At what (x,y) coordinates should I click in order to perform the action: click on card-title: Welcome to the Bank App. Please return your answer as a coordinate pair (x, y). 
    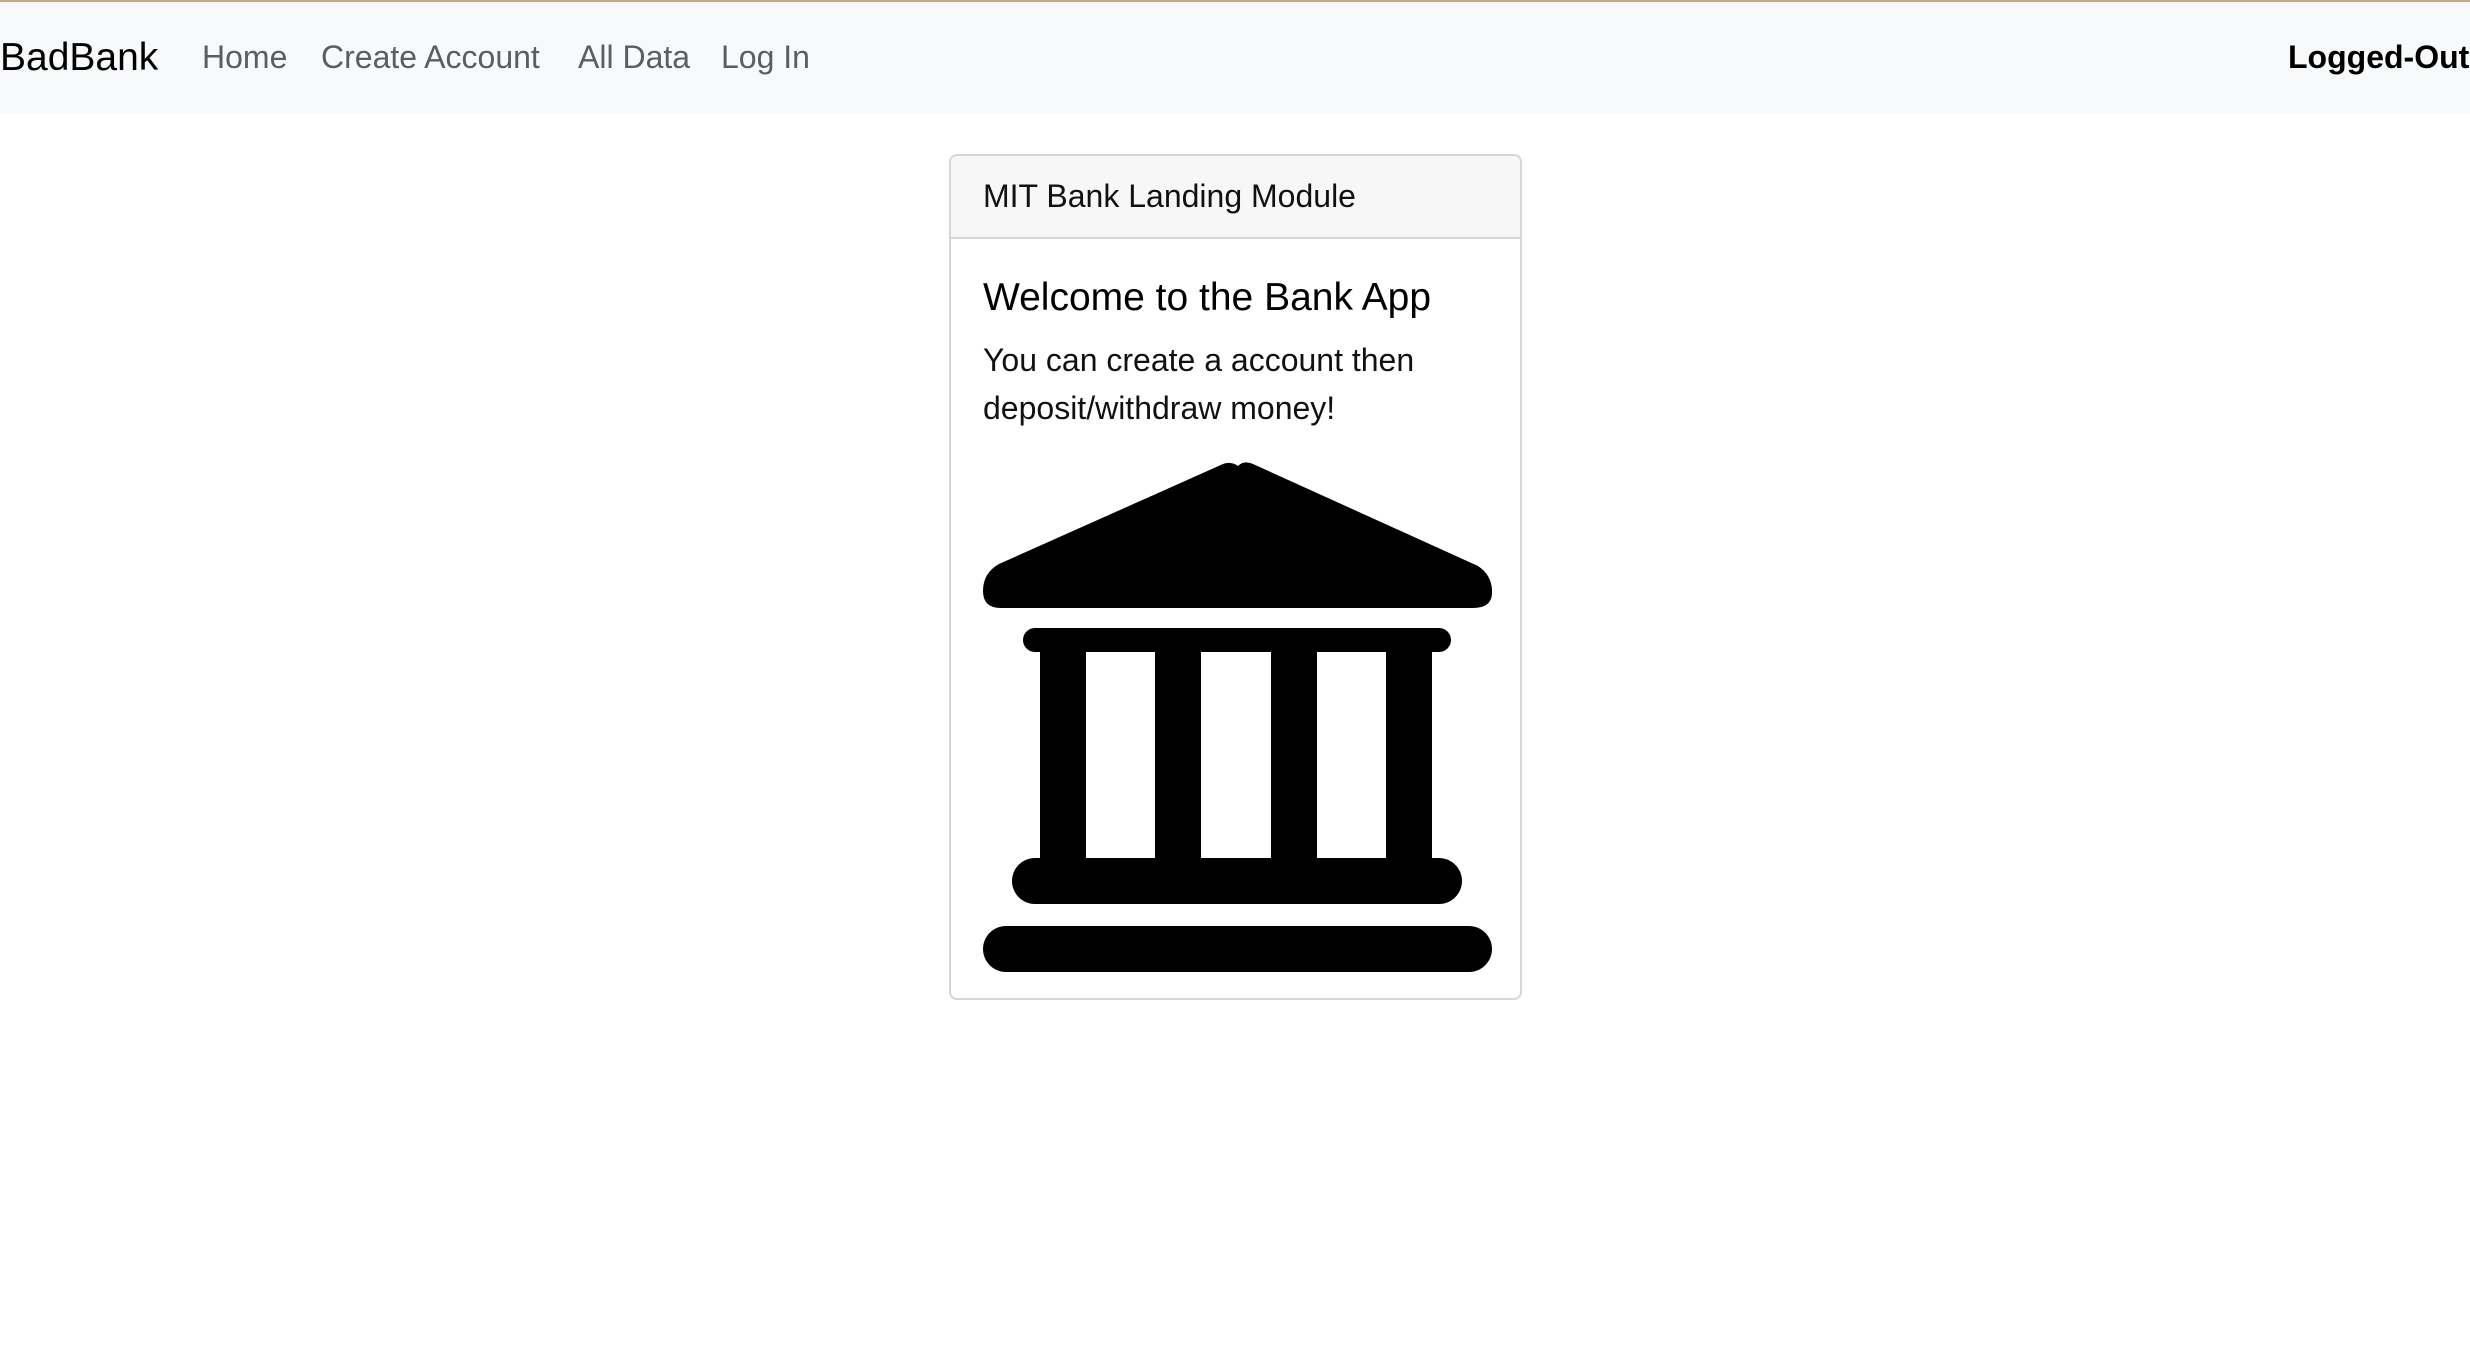
    Looking at the image, I should click on (1207, 297).